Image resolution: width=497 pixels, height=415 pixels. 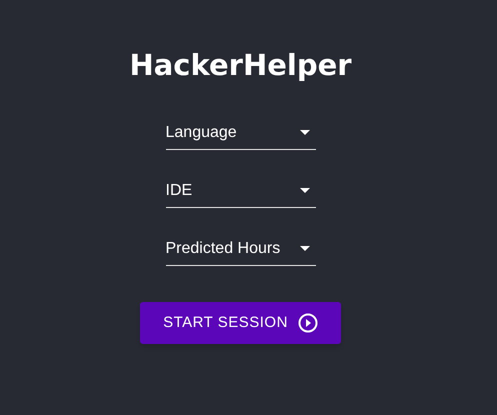 What do you see at coordinates (241, 192) in the screenshot?
I see `dropdown-select: IDE` at bounding box center [241, 192].